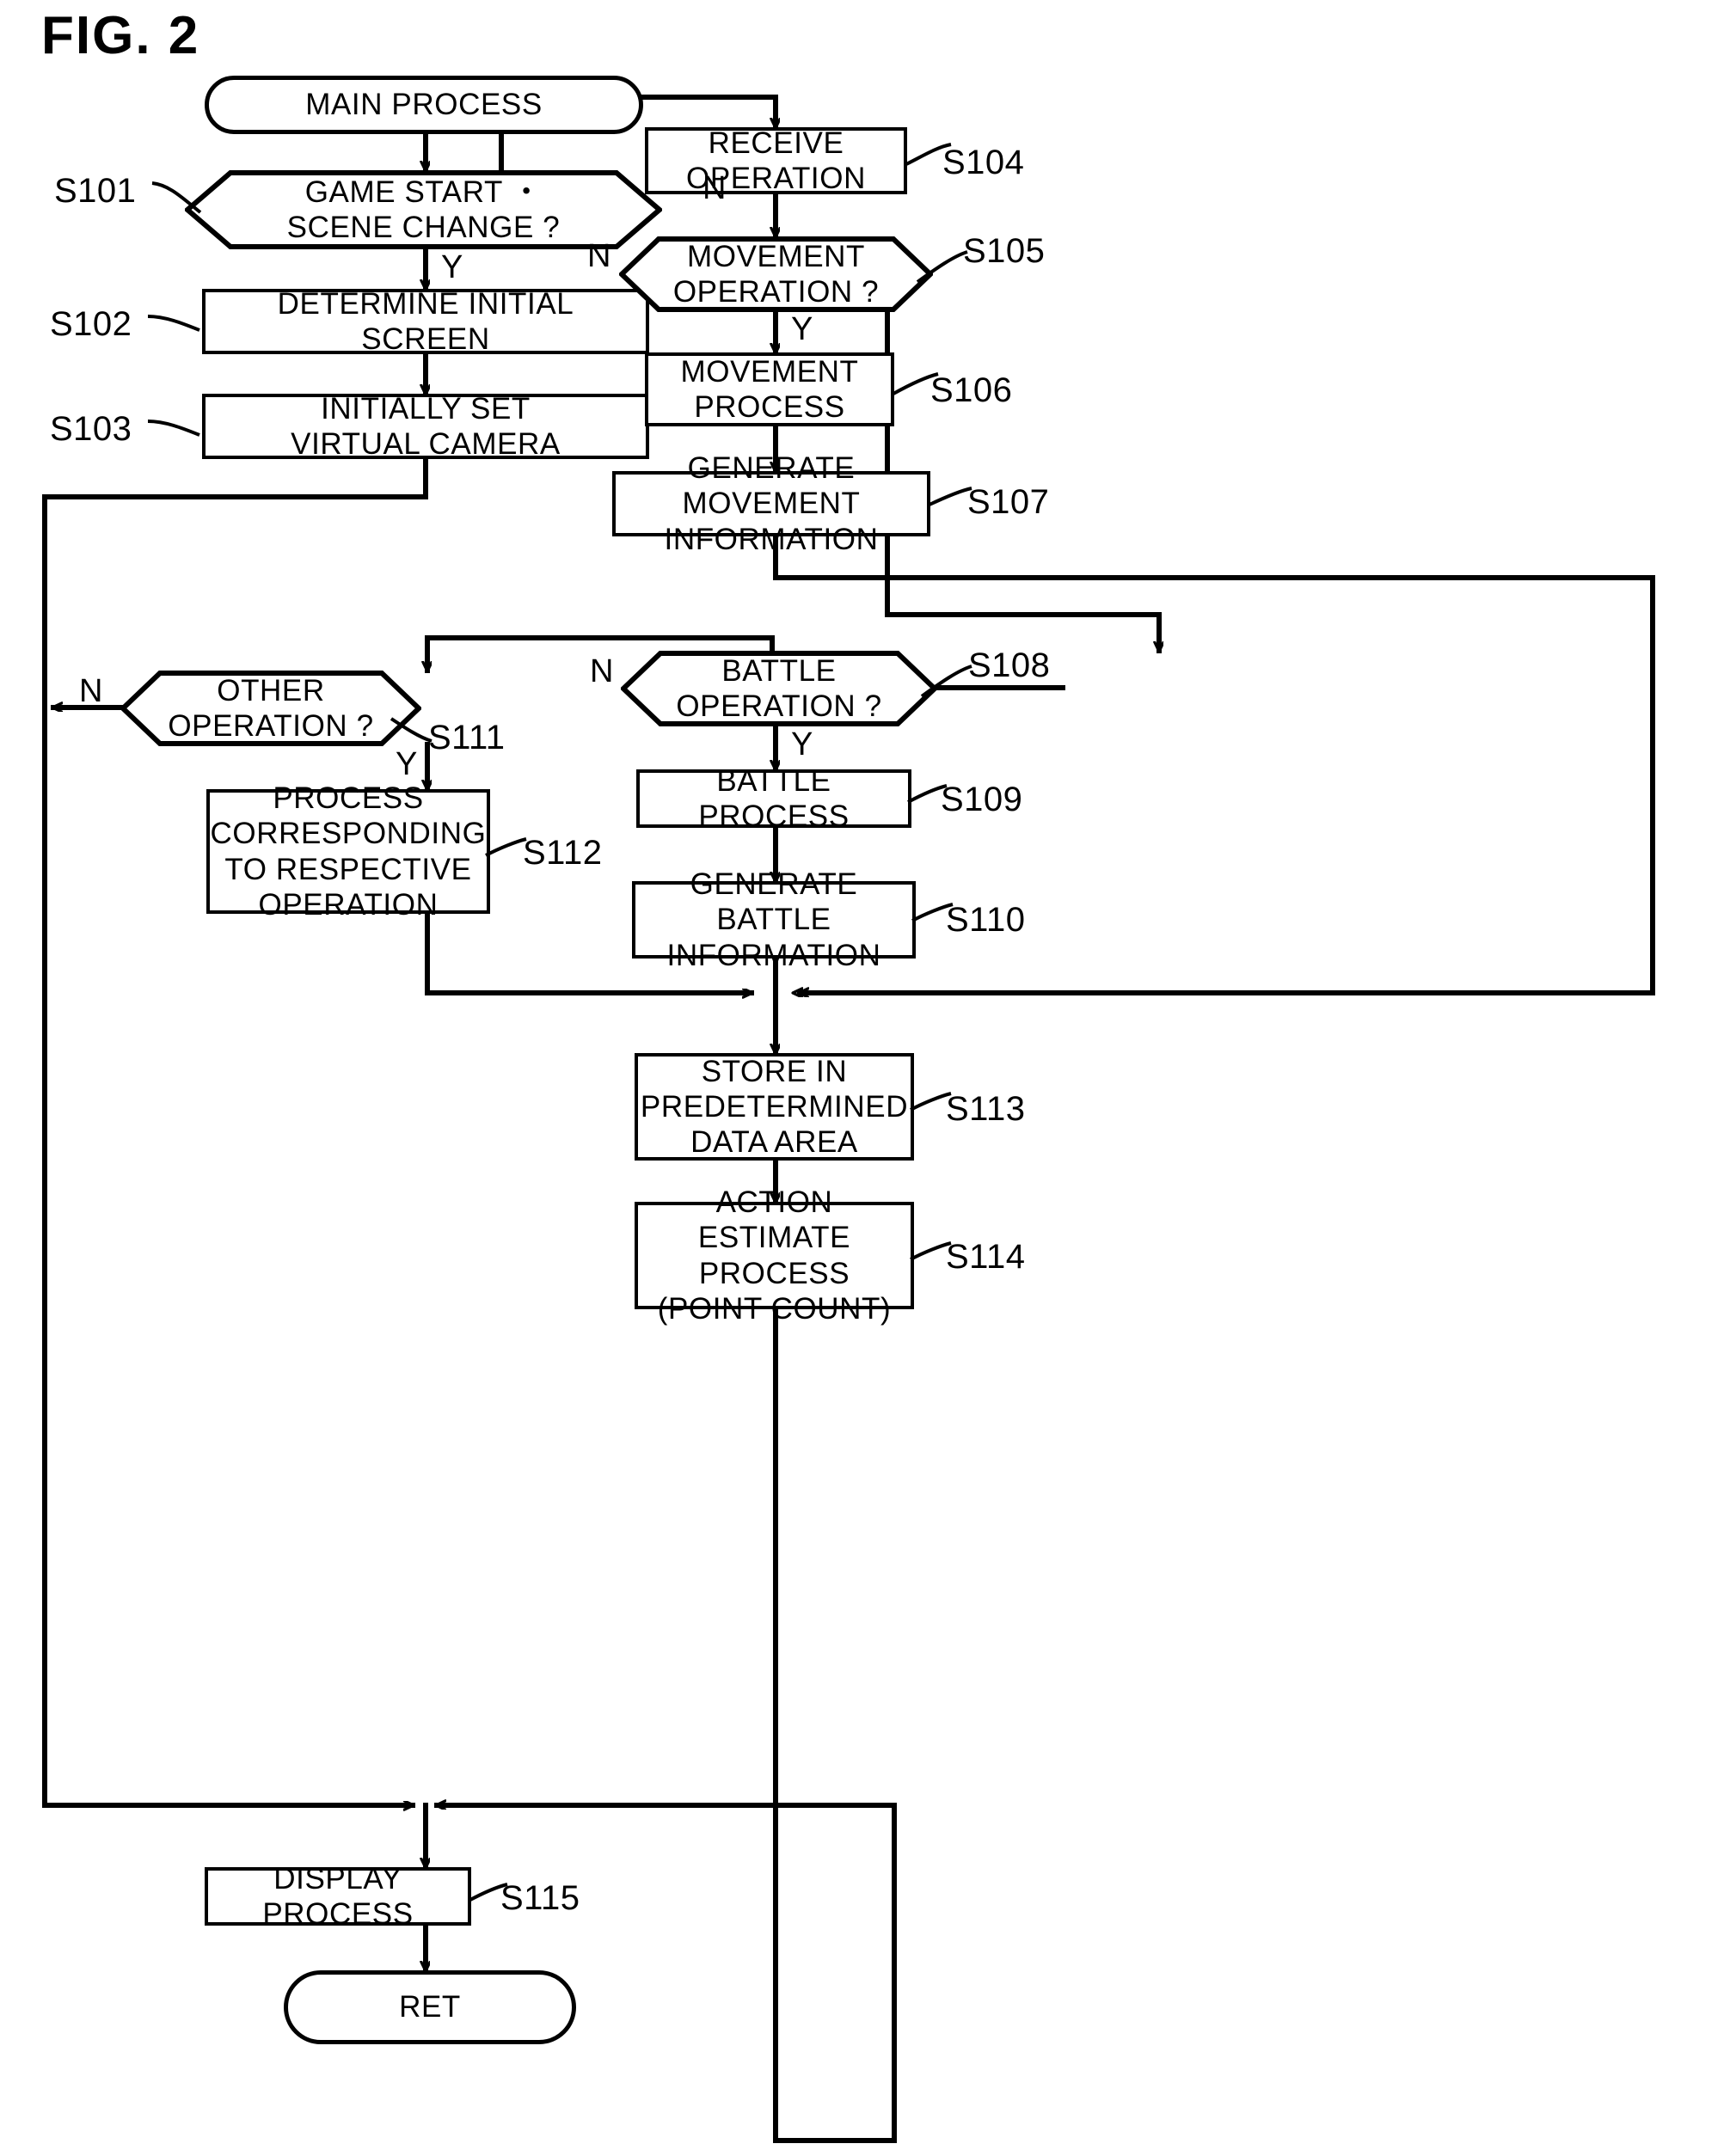 The height and width of the screenshot is (2156, 1724). I want to click on leader-s114, so click(931, 1251).